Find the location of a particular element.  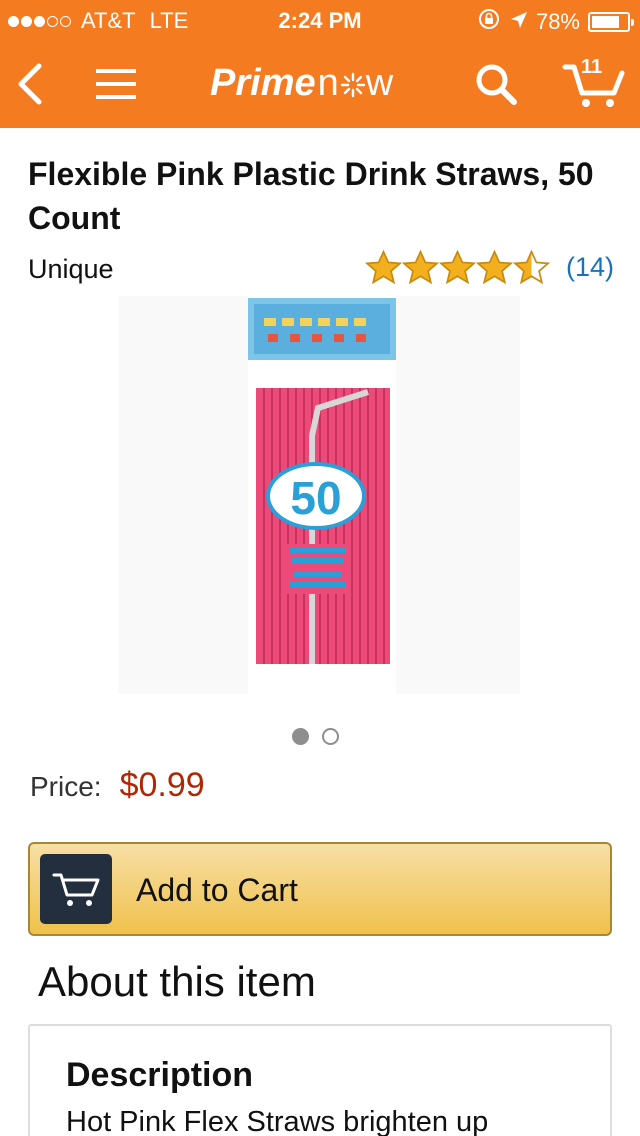

about-heading: About this item is located at coordinates (177, 981).